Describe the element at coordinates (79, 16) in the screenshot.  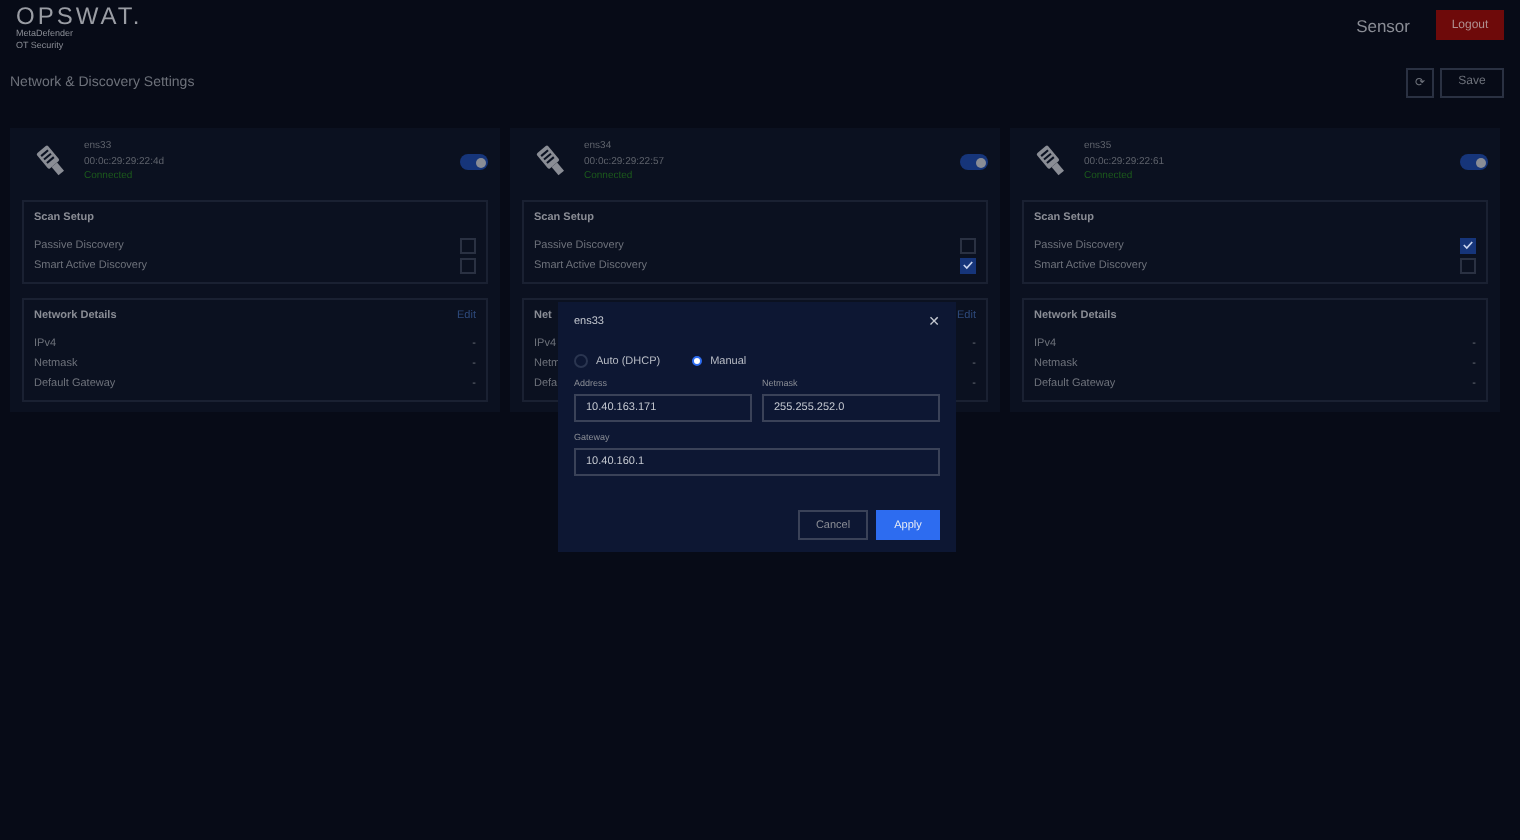
I see `logo: OPSWAT.` at that location.